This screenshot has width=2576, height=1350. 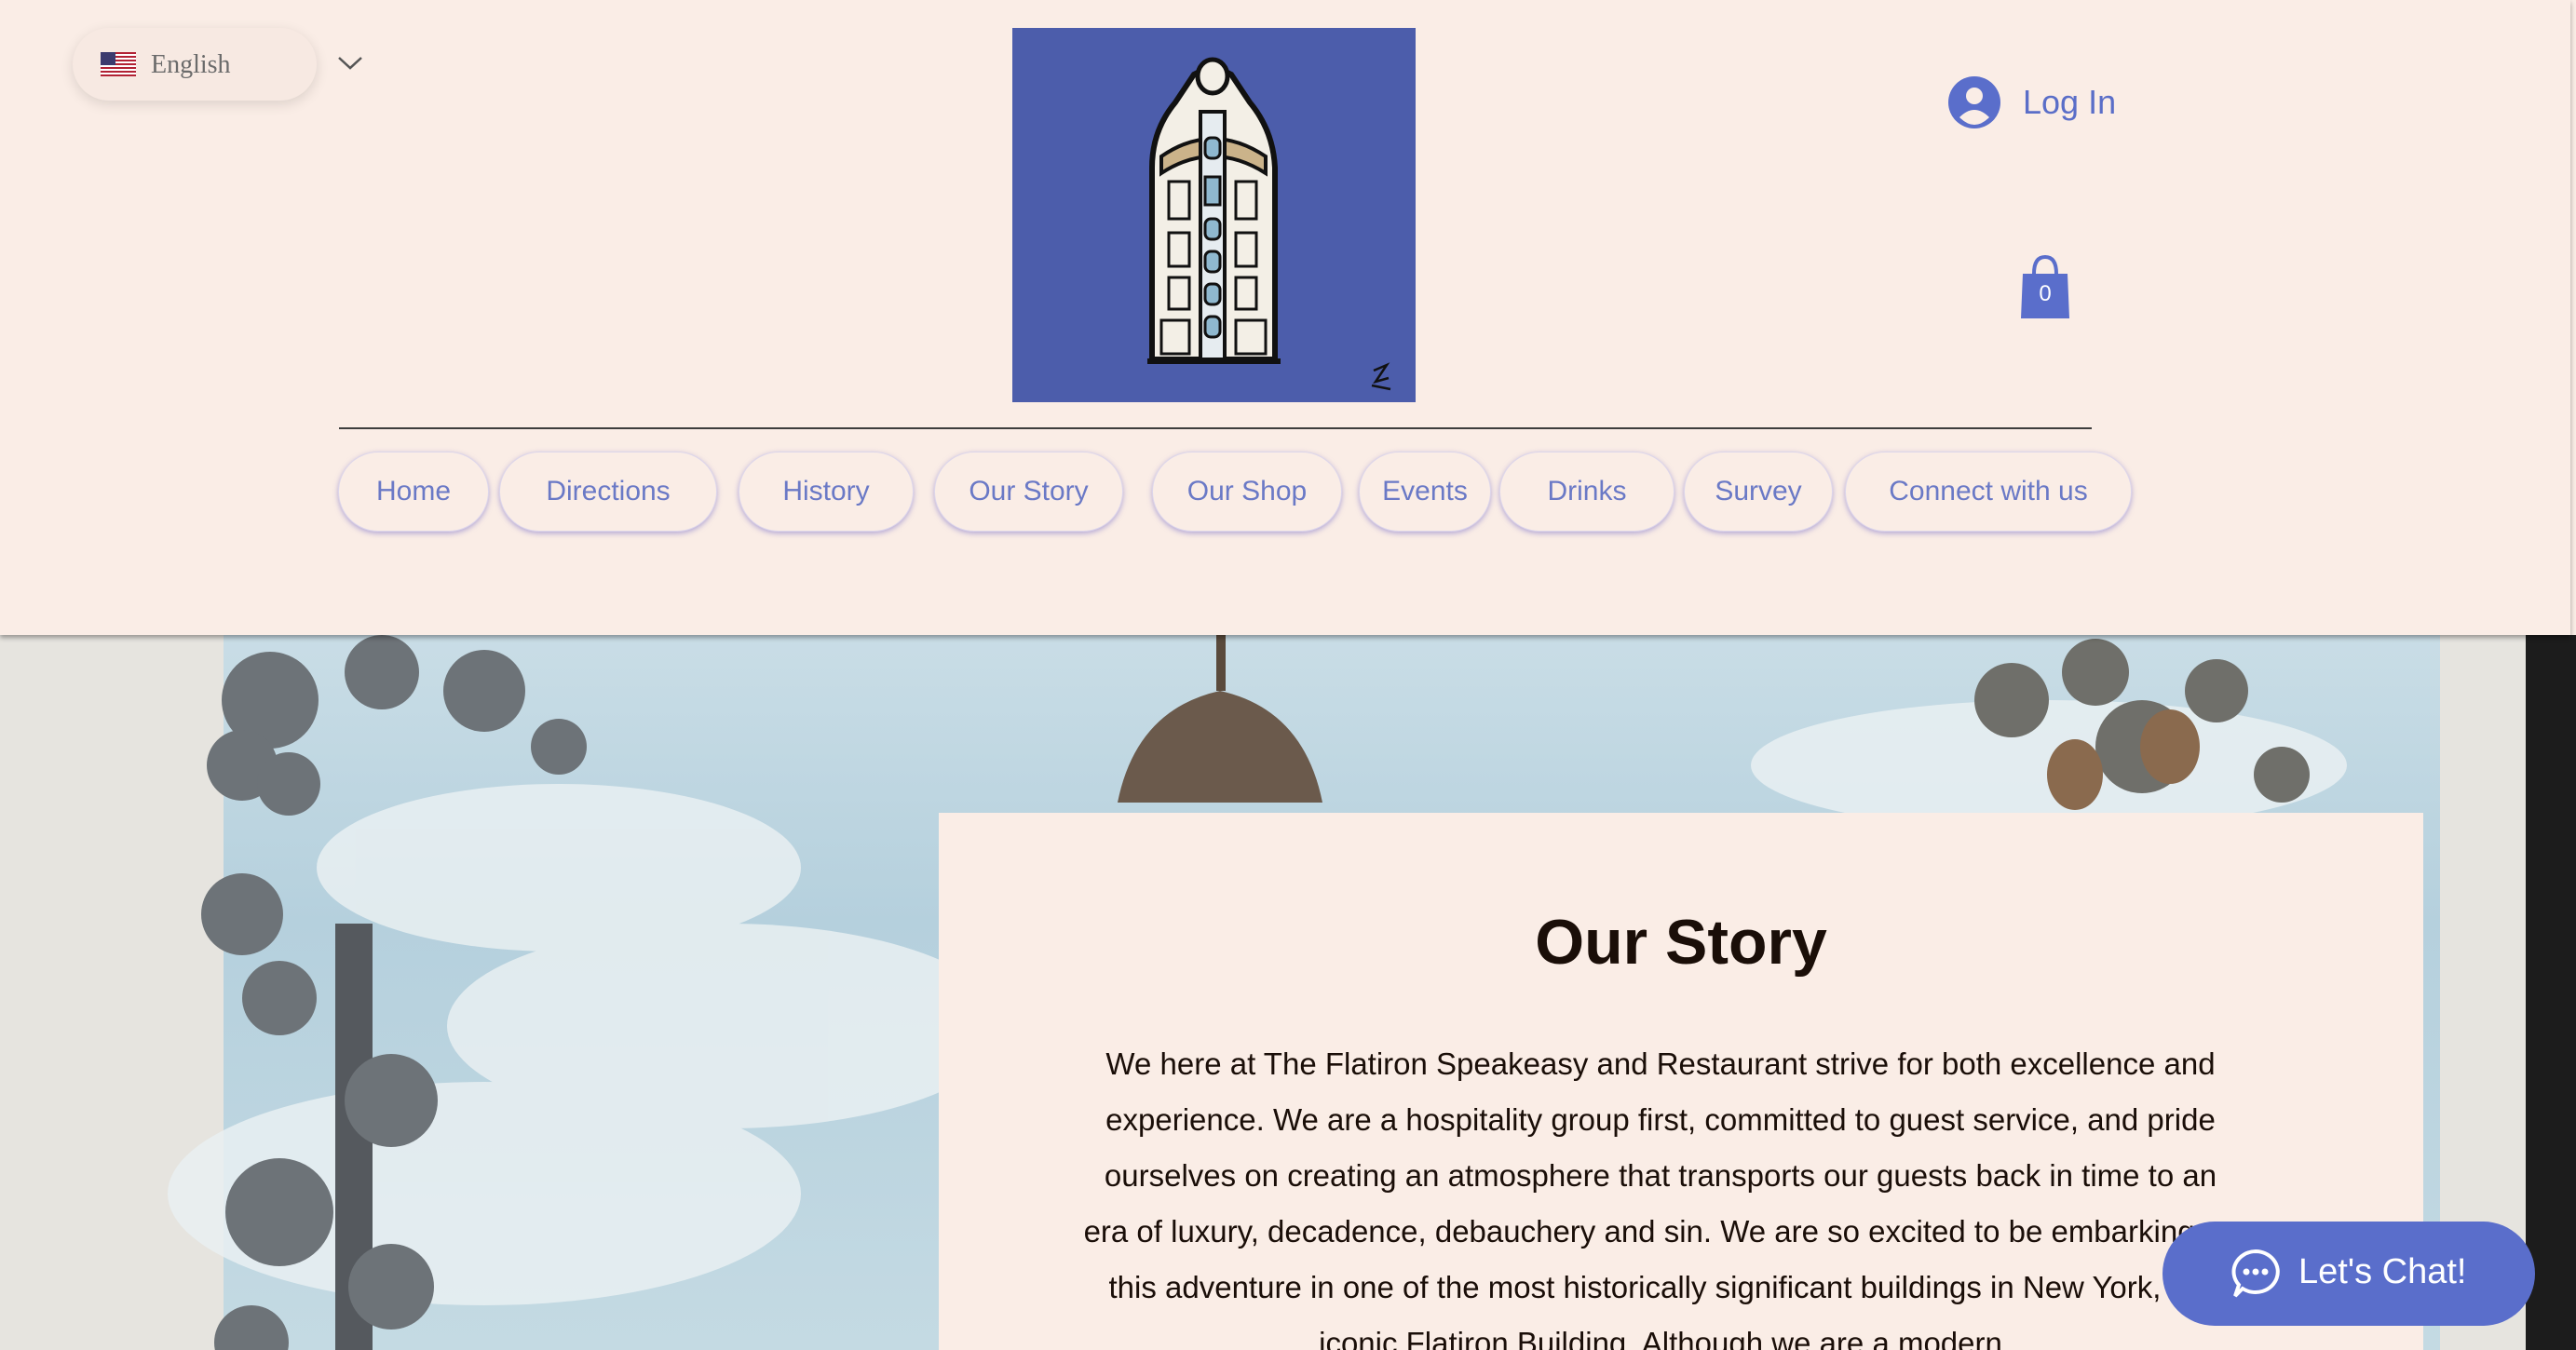 I want to click on nav-our-shop: Our Shop, so click(x=1247, y=492).